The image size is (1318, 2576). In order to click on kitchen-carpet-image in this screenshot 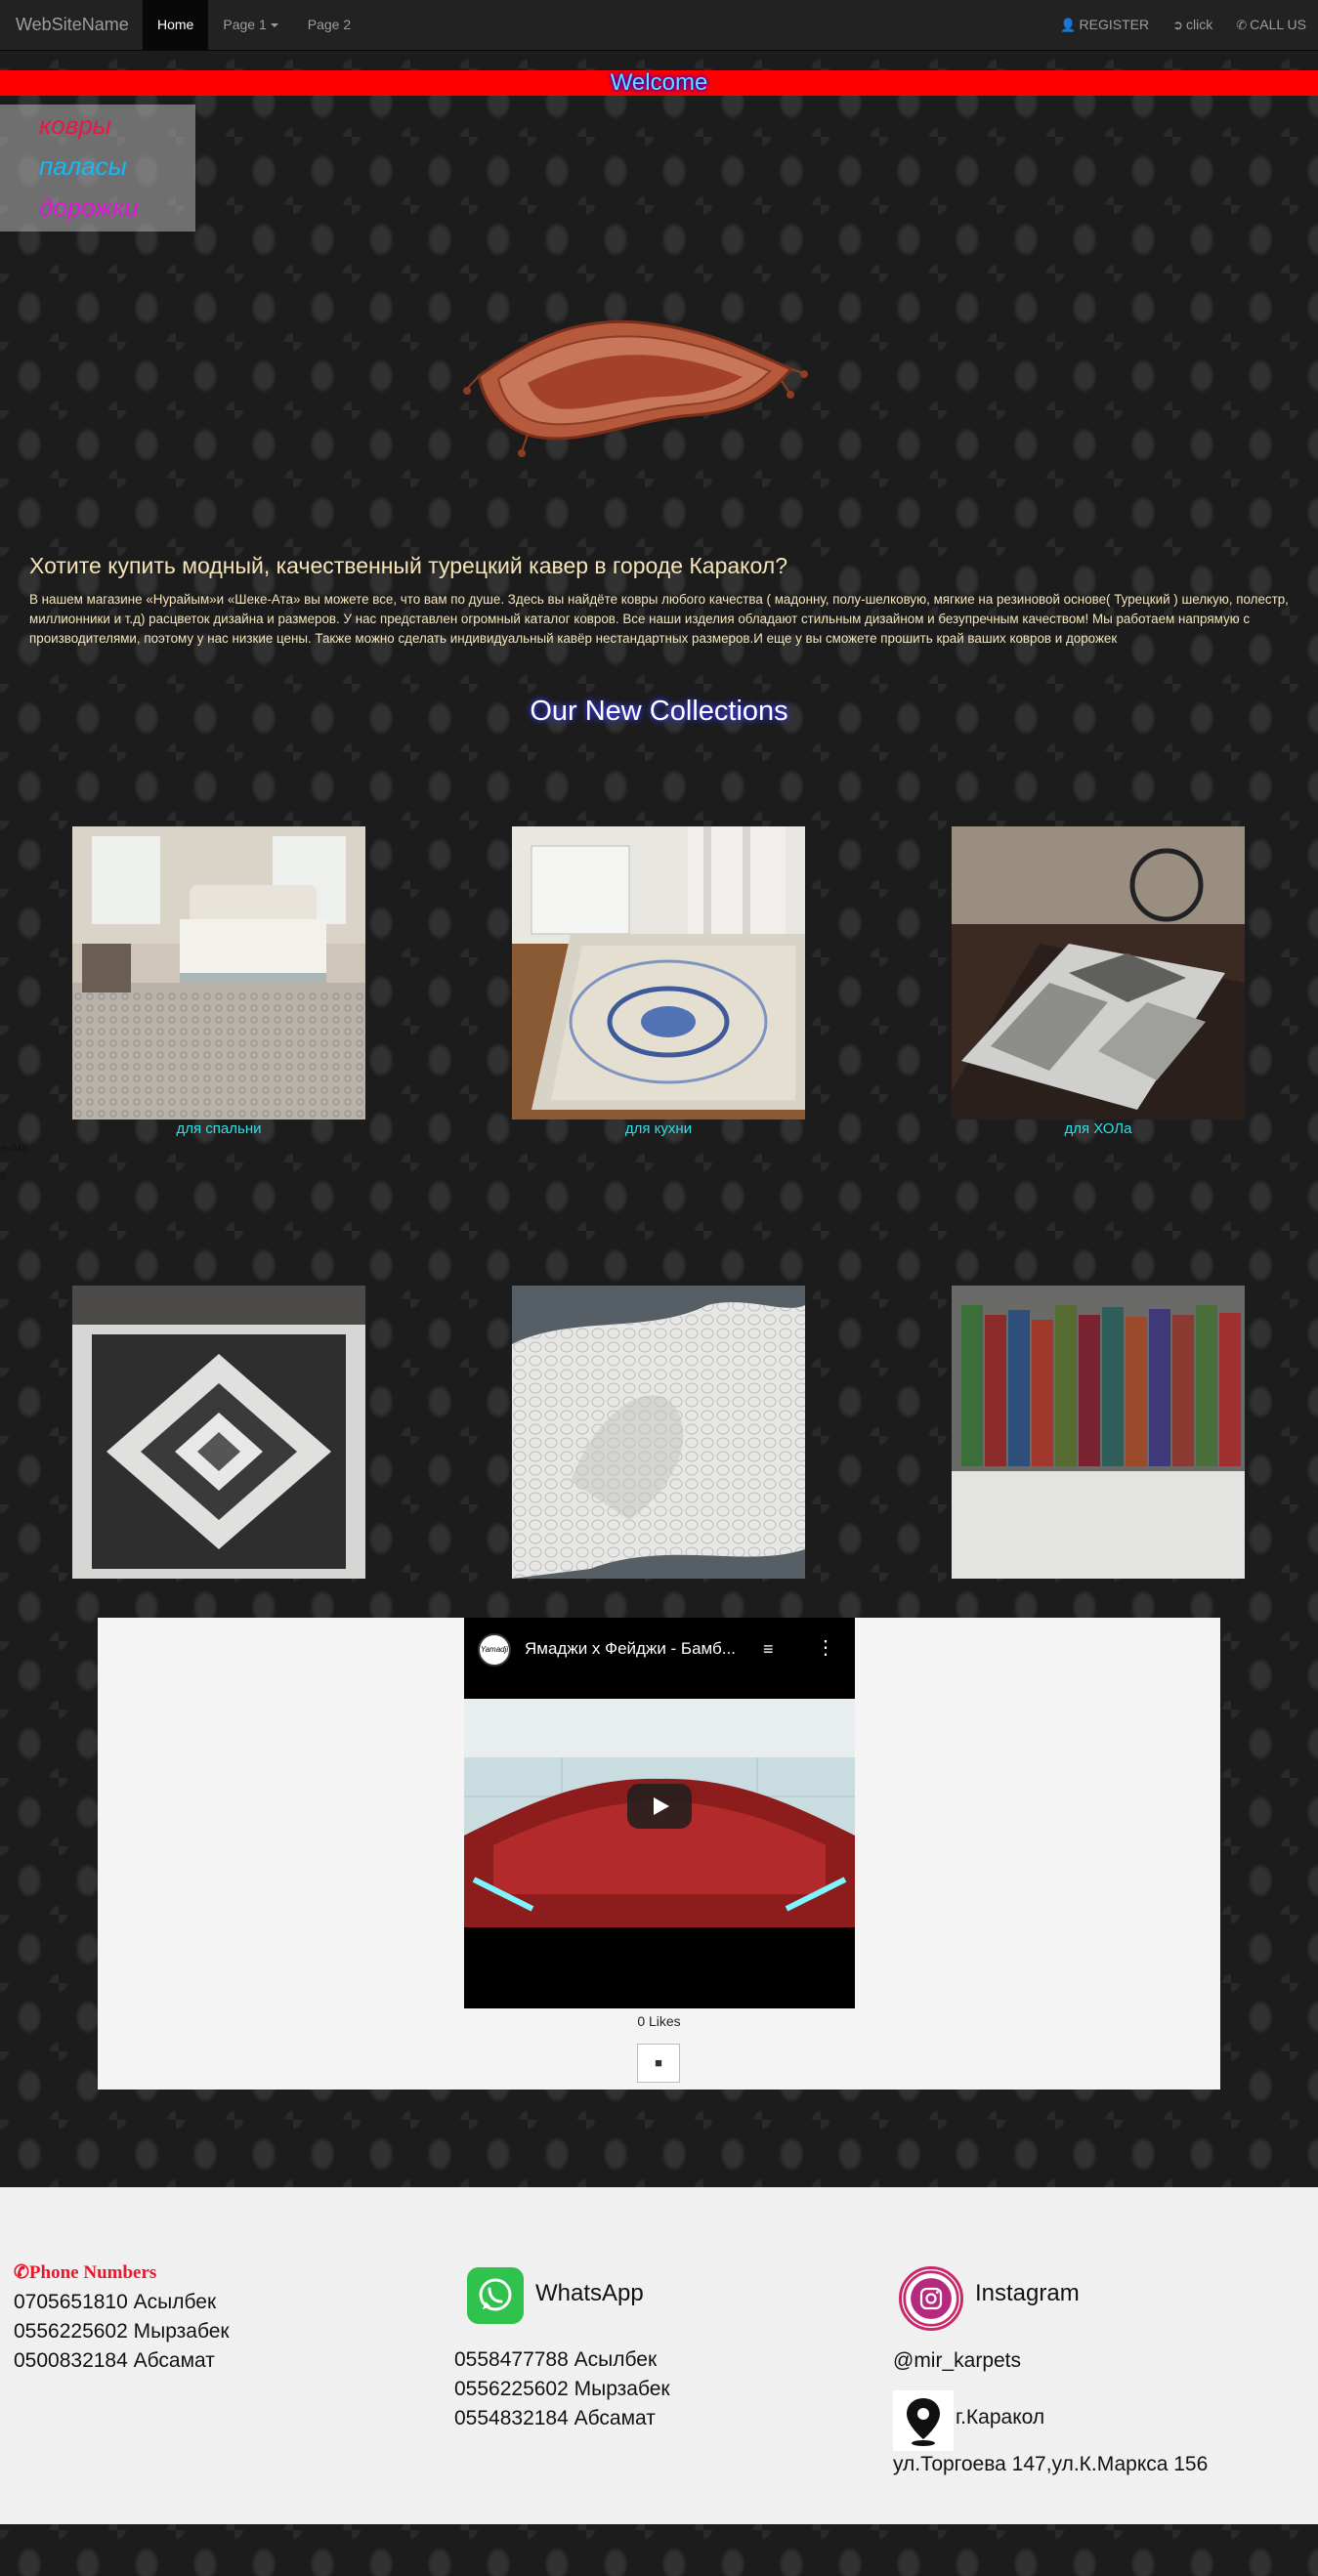, I will do `click(658, 972)`.